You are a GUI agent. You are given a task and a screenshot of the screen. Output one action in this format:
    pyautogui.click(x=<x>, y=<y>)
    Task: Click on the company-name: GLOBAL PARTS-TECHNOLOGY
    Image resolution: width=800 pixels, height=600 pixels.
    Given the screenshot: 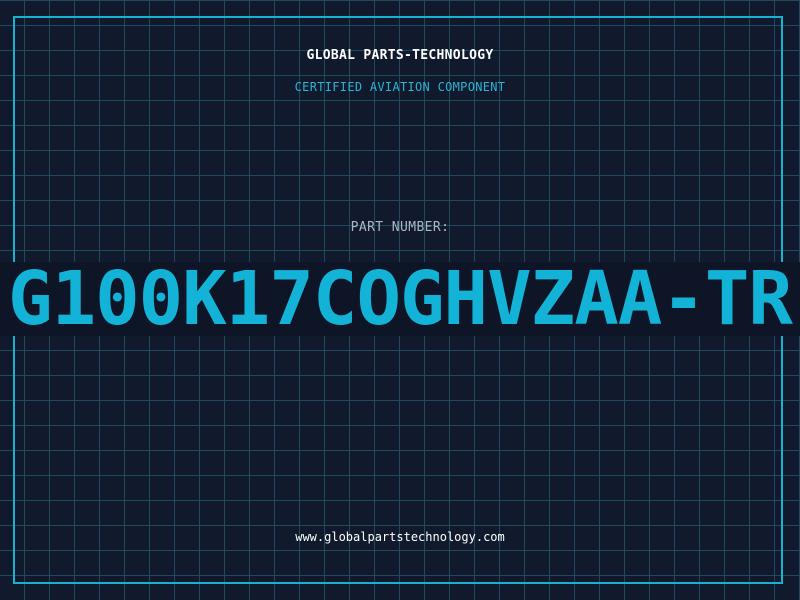 What is the action you would take?
    pyautogui.click(x=400, y=55)
    